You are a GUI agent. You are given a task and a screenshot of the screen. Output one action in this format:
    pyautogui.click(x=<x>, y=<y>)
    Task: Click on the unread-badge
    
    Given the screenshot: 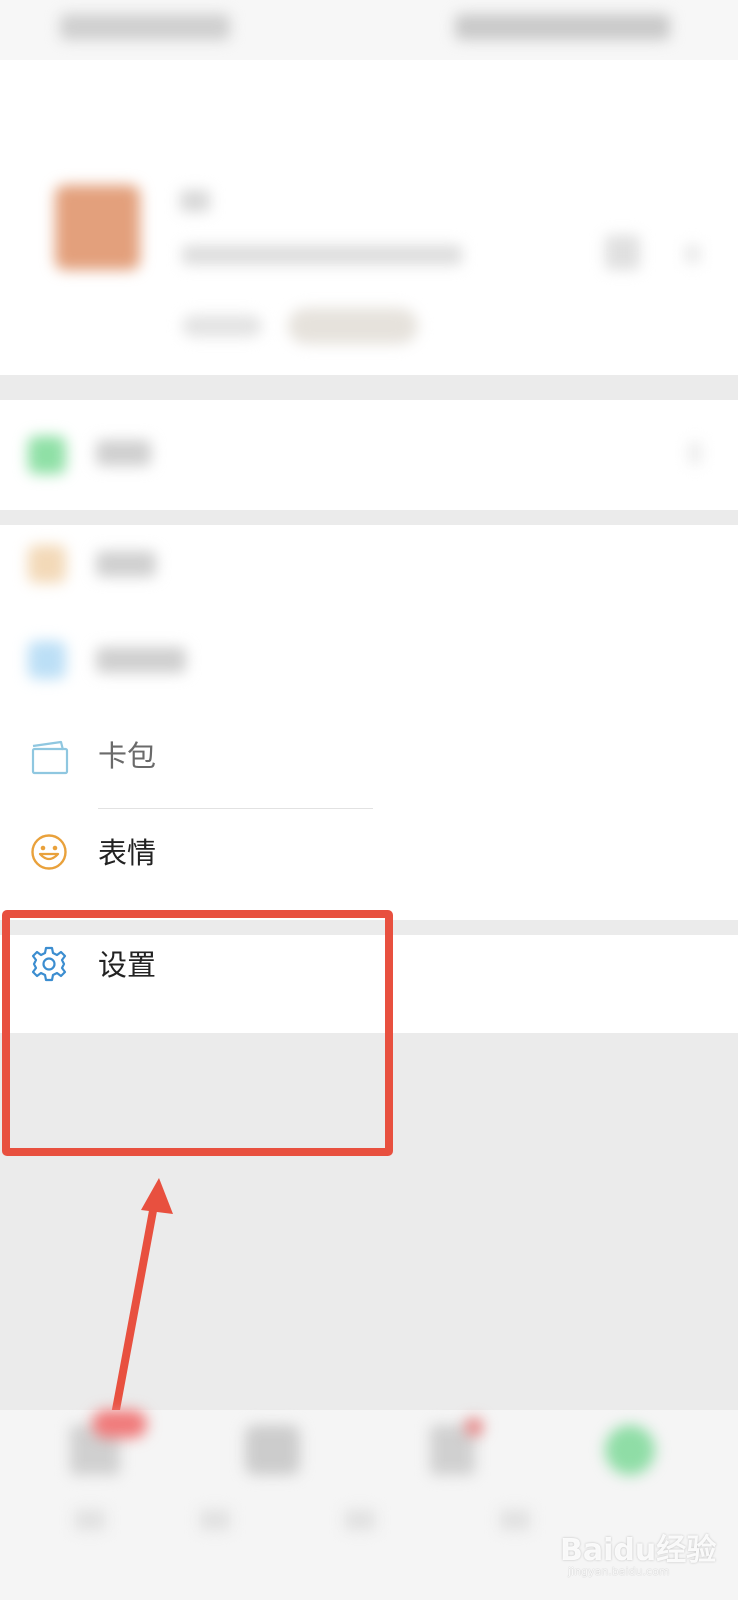 What is the action you would take?
    pyautogui.click(x=119, y=1424)
    